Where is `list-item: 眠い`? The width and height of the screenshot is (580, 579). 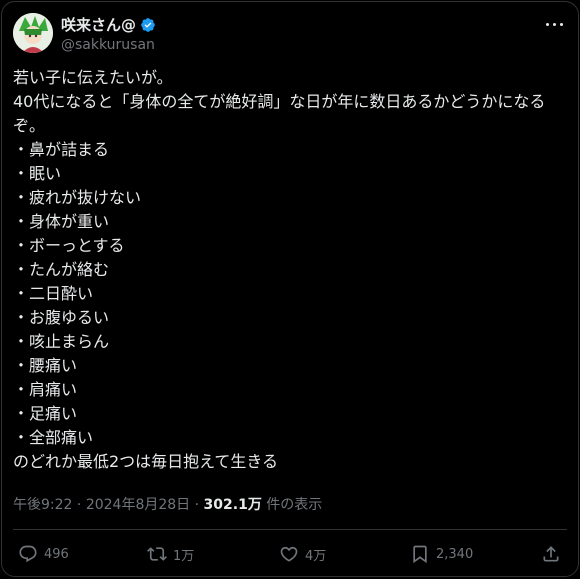 list-item: 眠い is located at coordinates (289, 174).